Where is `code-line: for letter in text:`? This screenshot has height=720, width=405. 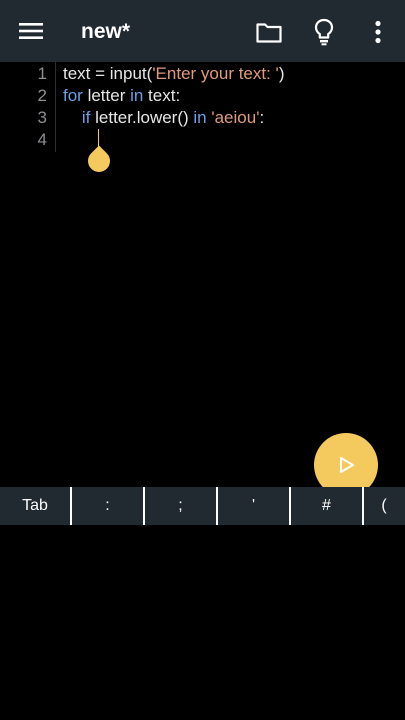
code-line: for letter in text: is located at coordinates (121, 96).